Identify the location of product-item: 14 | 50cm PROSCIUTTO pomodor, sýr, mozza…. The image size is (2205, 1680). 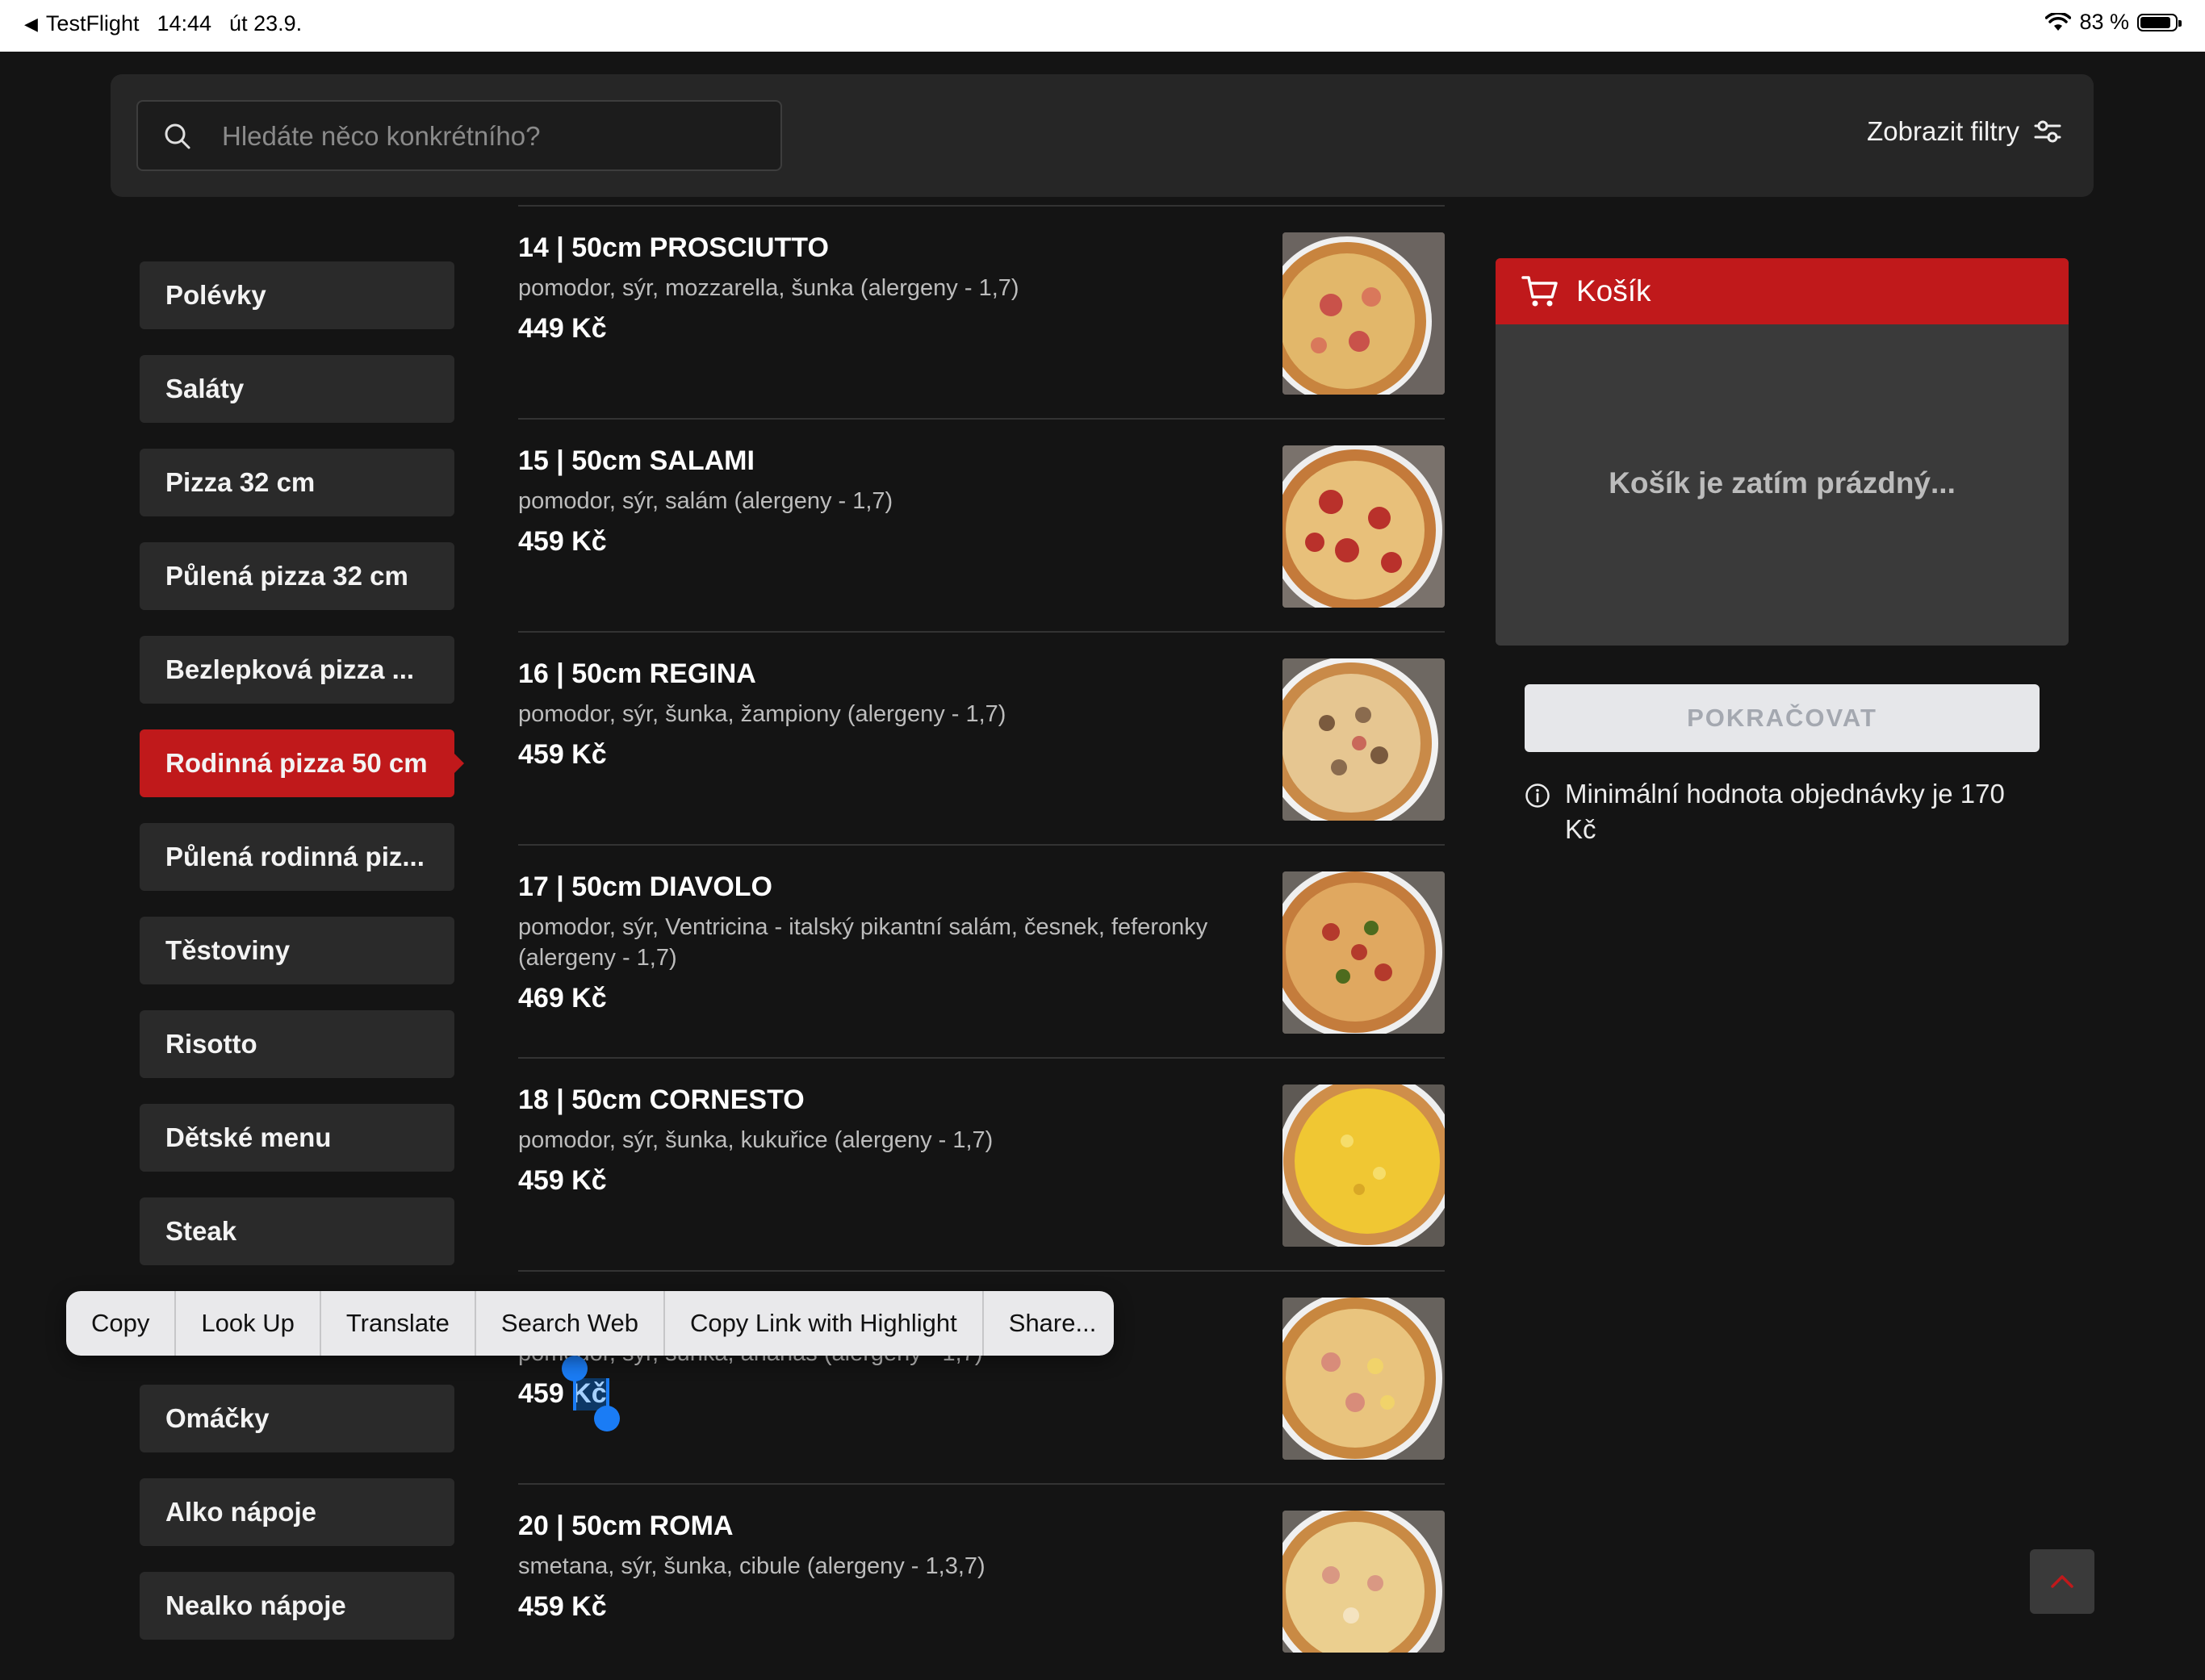
(981, 317).